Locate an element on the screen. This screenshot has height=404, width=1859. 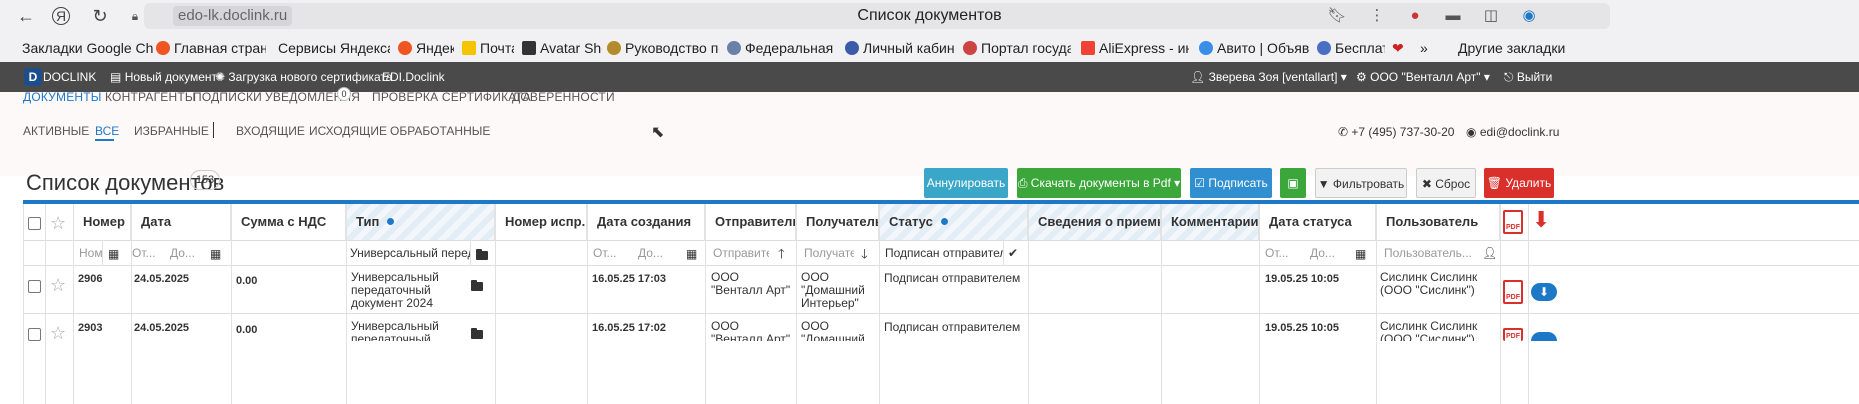
reload-icon: ↻ is located at coordinates (100, 16).